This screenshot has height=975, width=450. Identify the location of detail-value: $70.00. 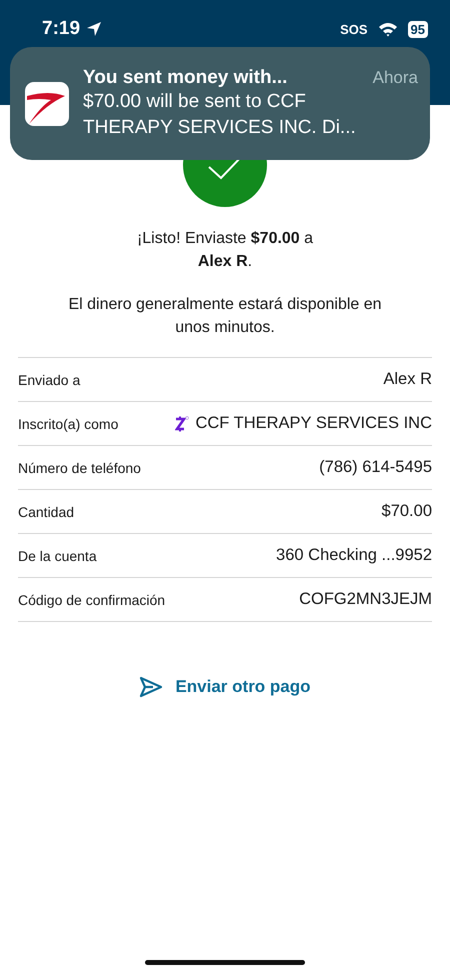
(407, 511).